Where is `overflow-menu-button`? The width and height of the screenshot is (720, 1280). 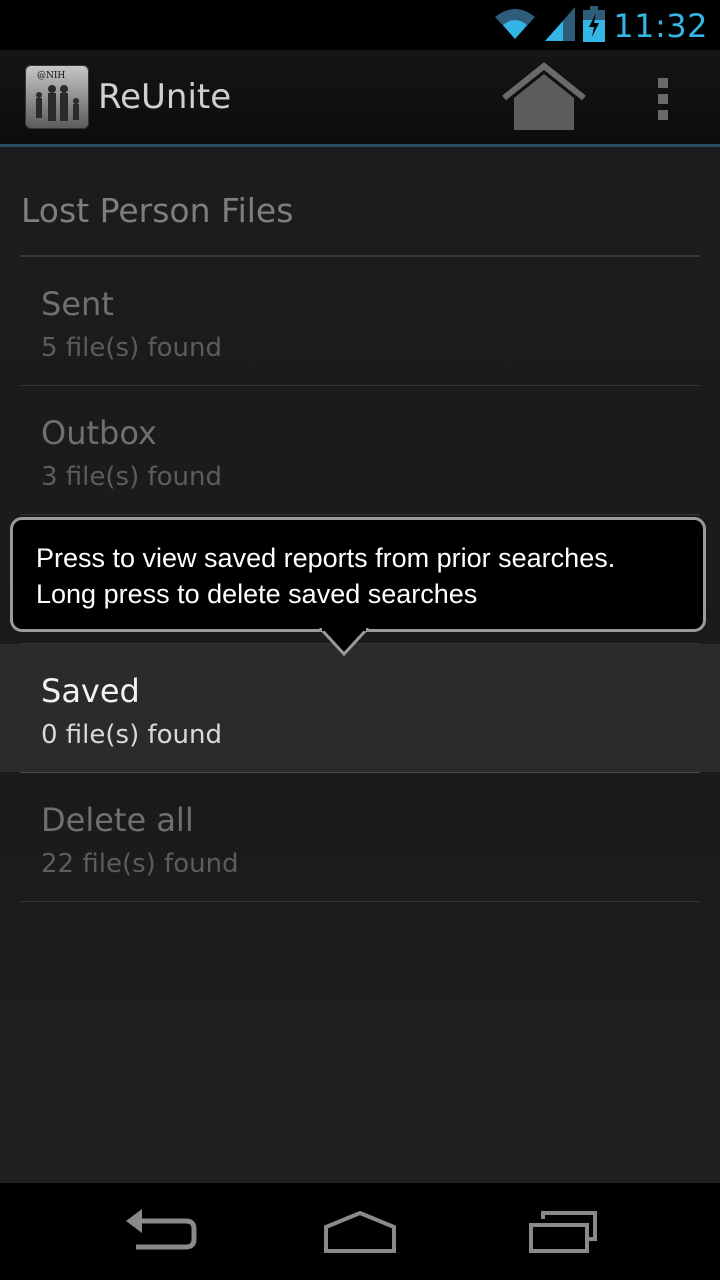 overflow-menu-button is located at coordinates (663, 98).